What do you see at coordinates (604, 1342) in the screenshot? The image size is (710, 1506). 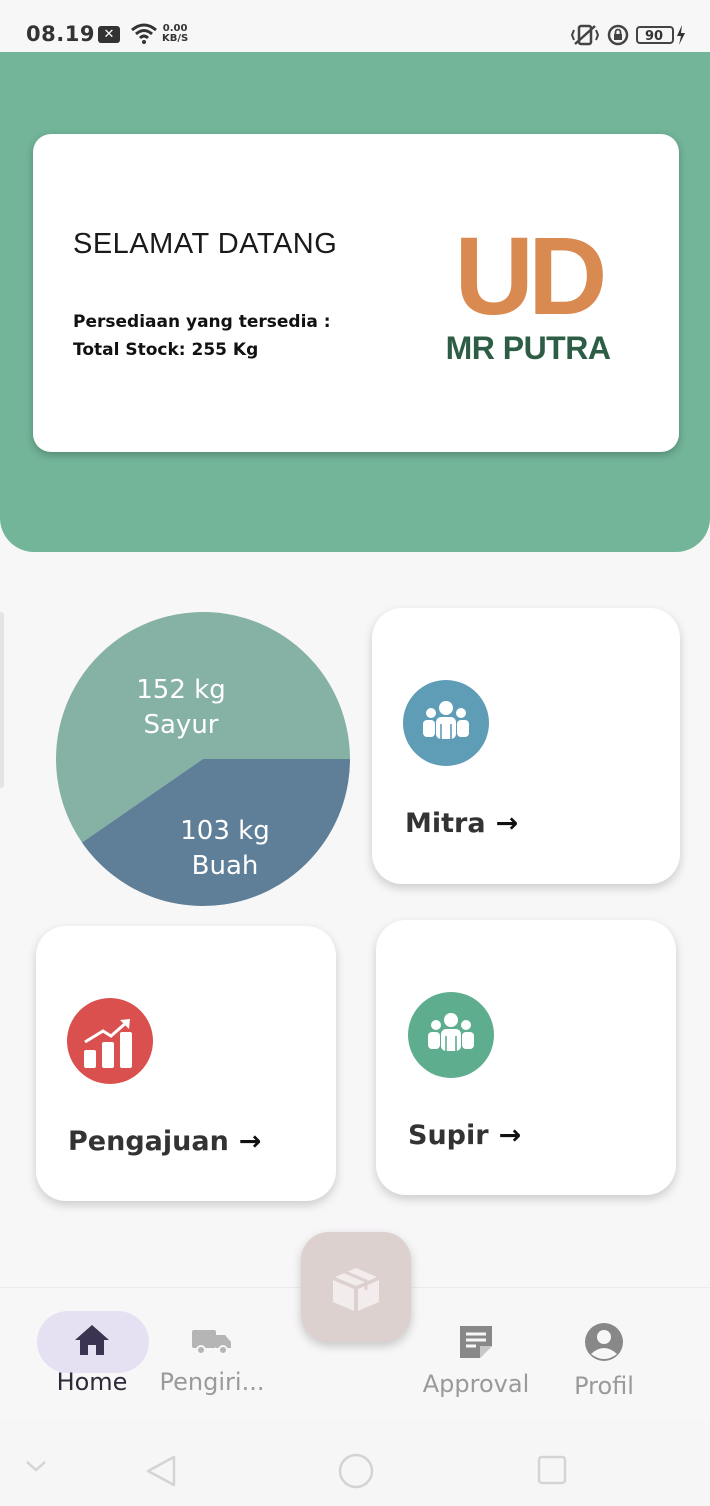 I see `profile-icon` at bounding box center [604, 1342].